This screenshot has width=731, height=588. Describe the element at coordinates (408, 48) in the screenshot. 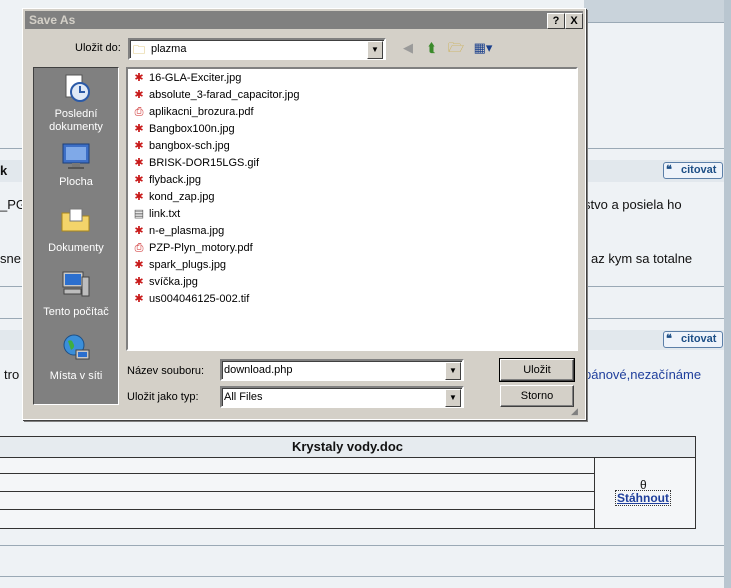

I see `back-icon: ◀` at that location.